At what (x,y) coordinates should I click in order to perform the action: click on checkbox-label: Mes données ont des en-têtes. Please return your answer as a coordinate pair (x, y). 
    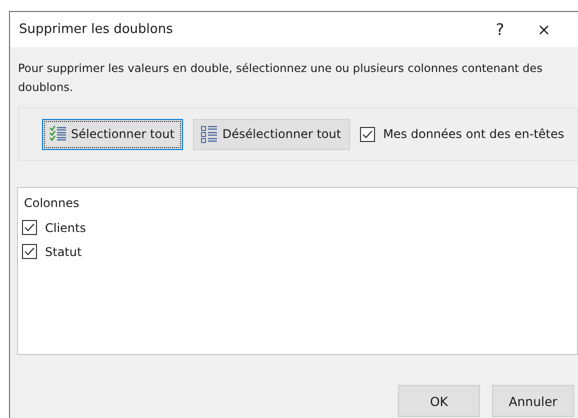
    Looking at the image, I should click on (473, 134).